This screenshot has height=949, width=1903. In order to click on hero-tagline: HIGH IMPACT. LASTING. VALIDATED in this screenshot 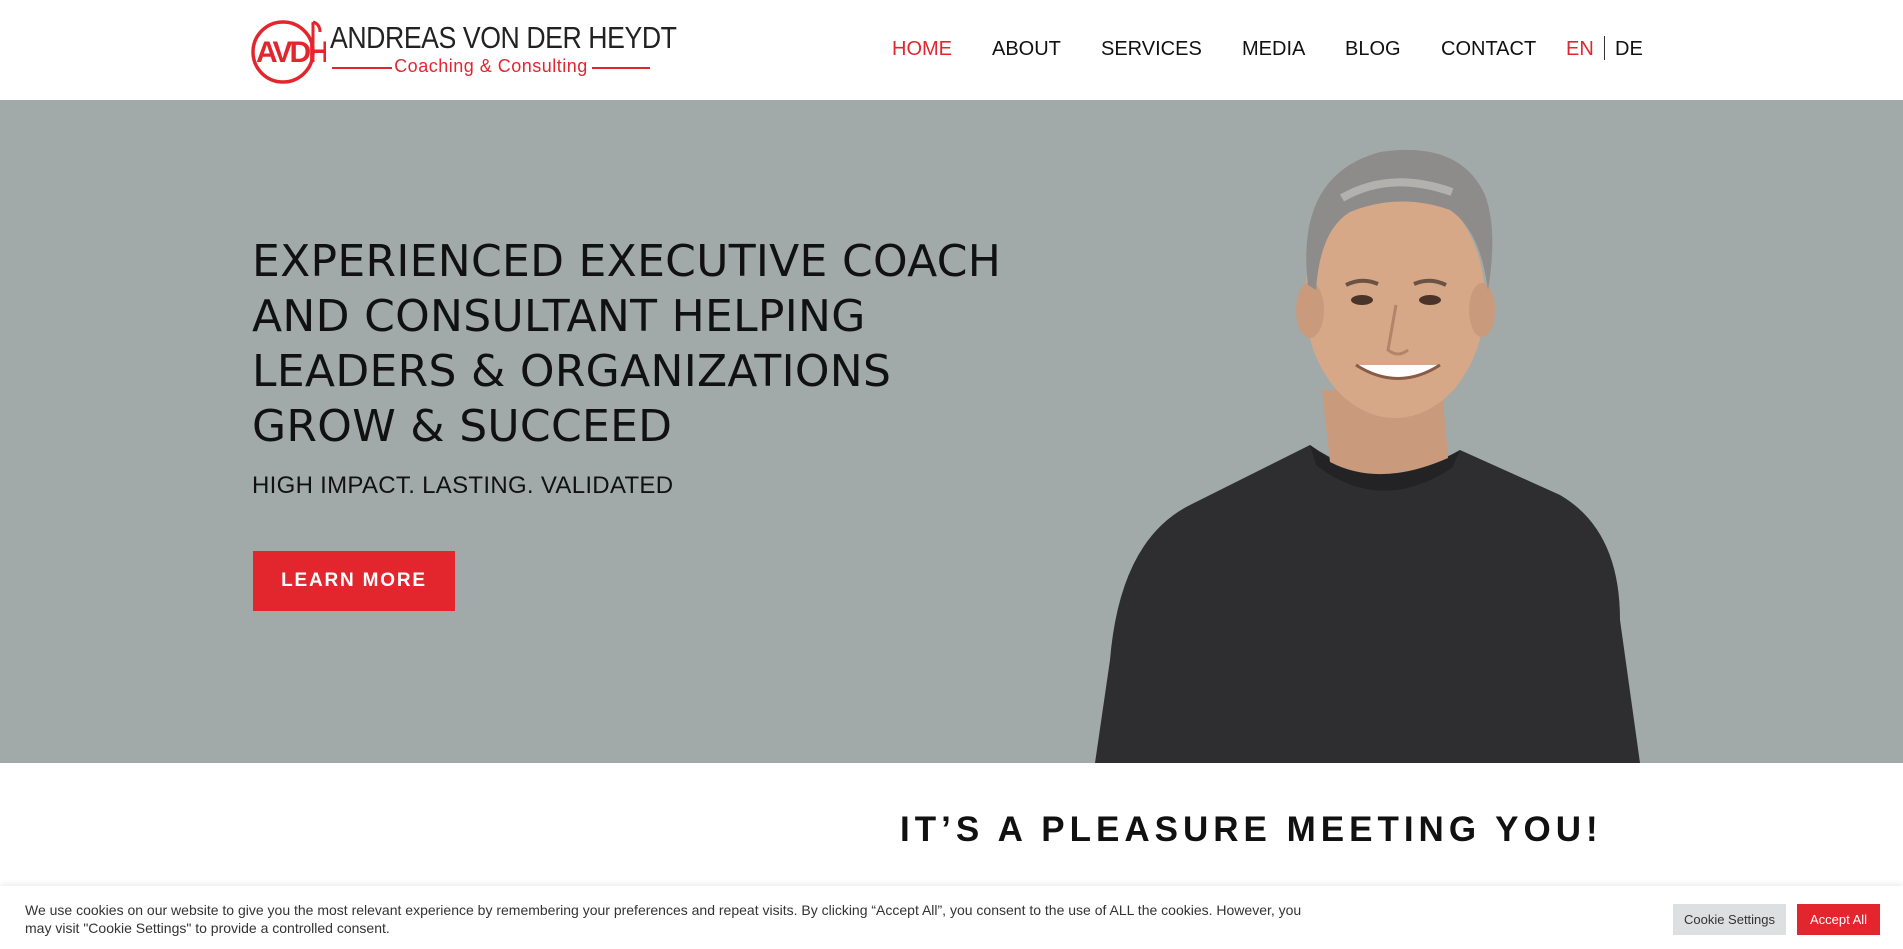, I will do `click(463, 485)`.